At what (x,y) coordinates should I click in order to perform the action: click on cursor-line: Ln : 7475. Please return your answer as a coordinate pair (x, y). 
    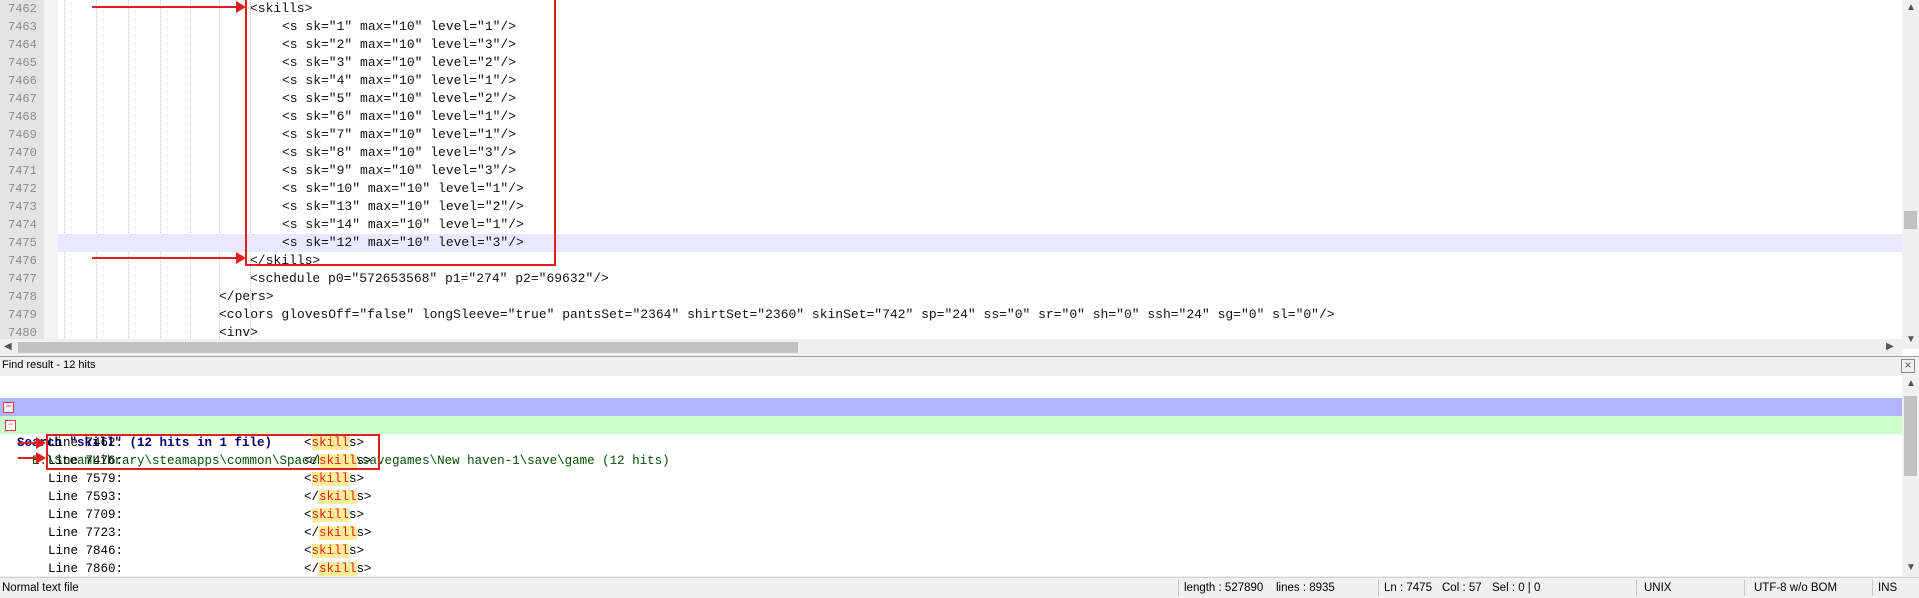
    Looking at the image, I should click on (1408, 588).